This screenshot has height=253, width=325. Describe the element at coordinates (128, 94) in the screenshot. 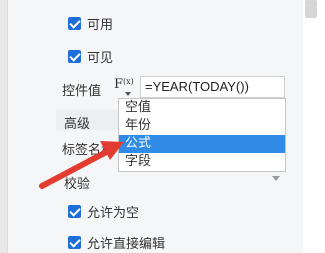

I see `fx-dropdown-triangle-icon` at that location.